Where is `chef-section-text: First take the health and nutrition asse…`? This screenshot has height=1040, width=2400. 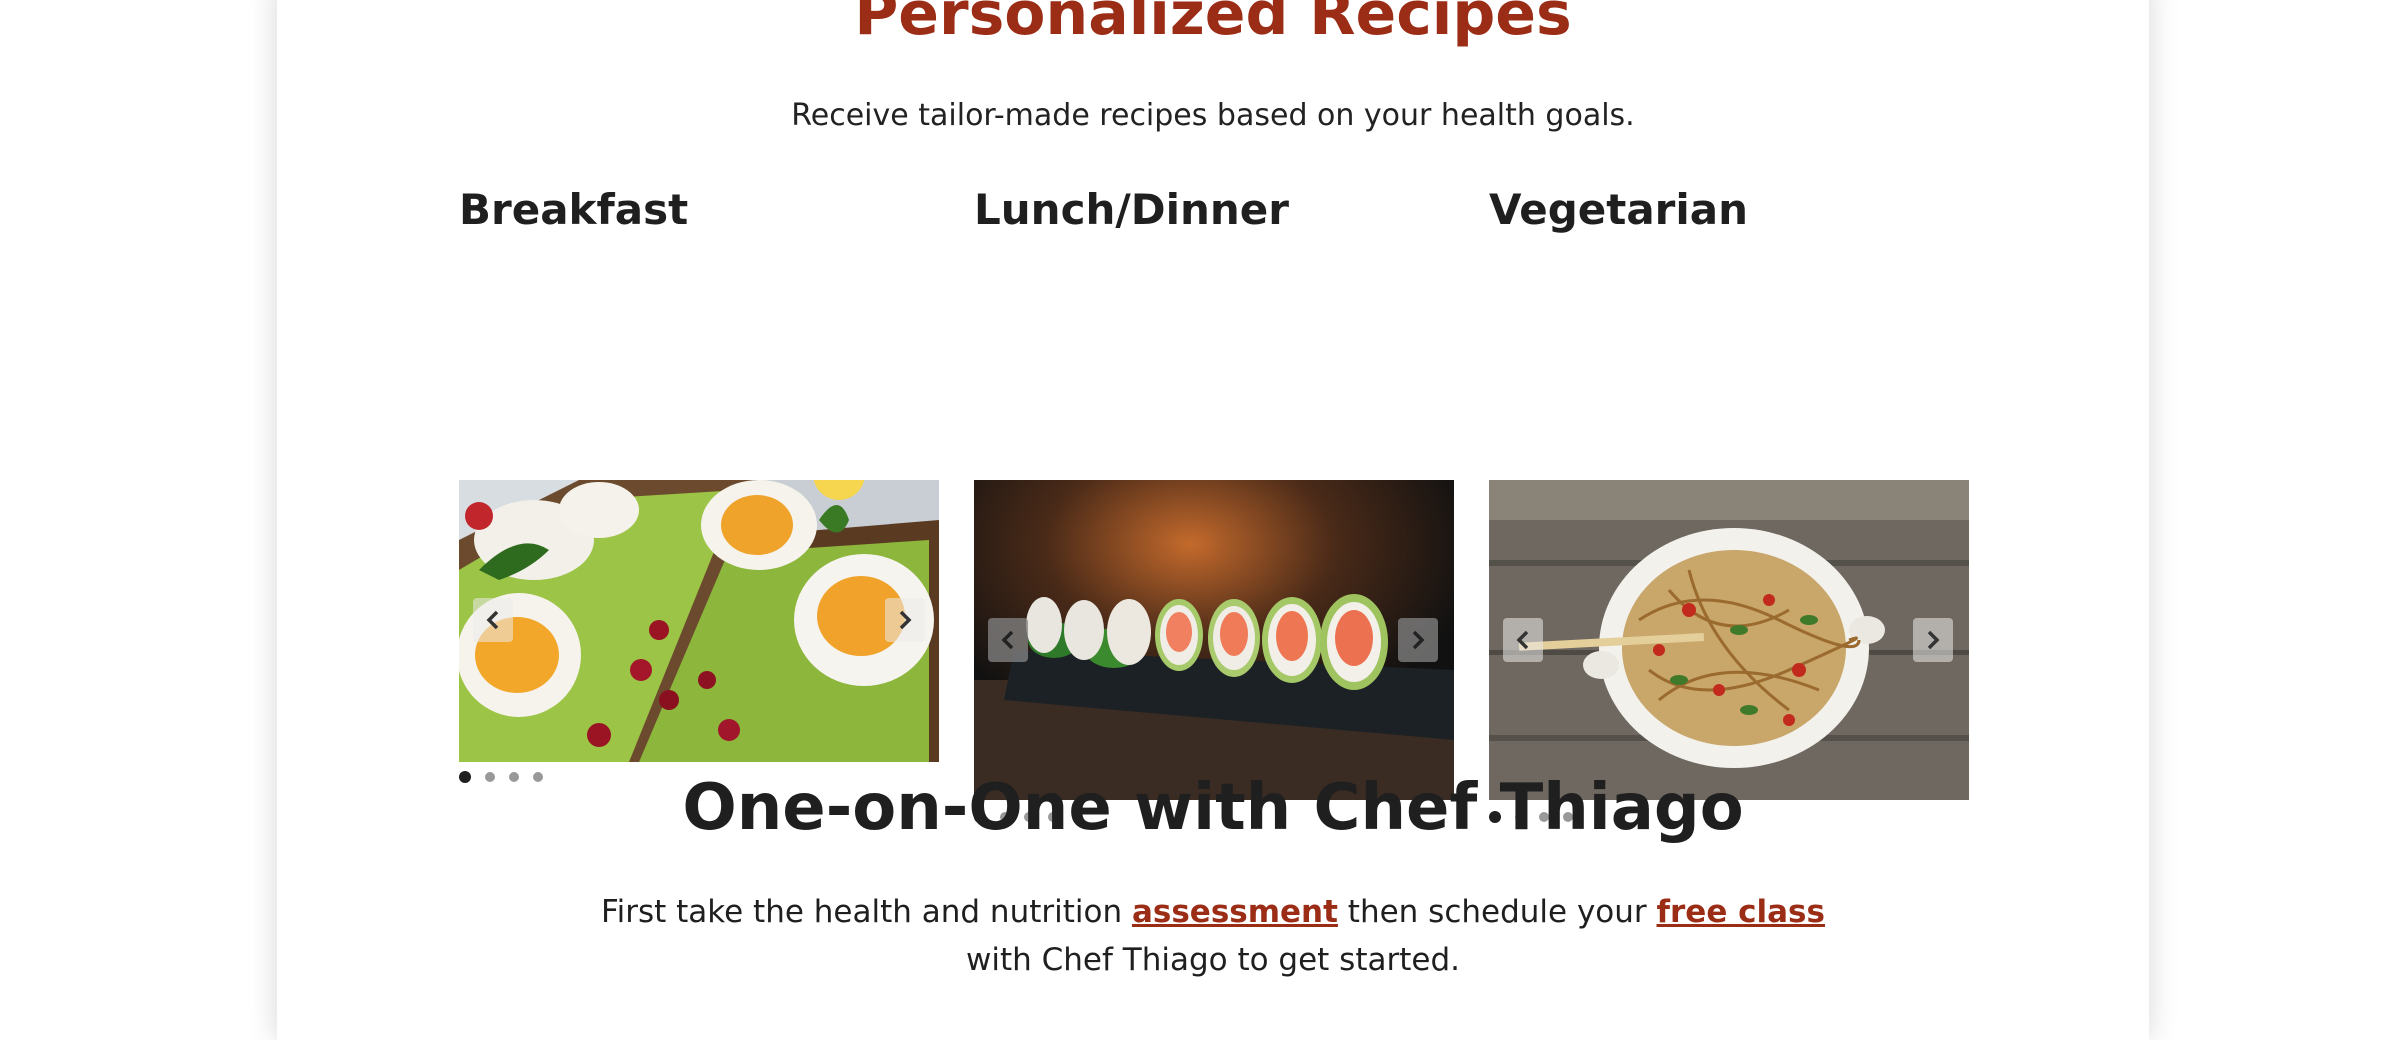 chef-section-text: First take the health and nutrition asse… is located at coordinates (1213, 936).